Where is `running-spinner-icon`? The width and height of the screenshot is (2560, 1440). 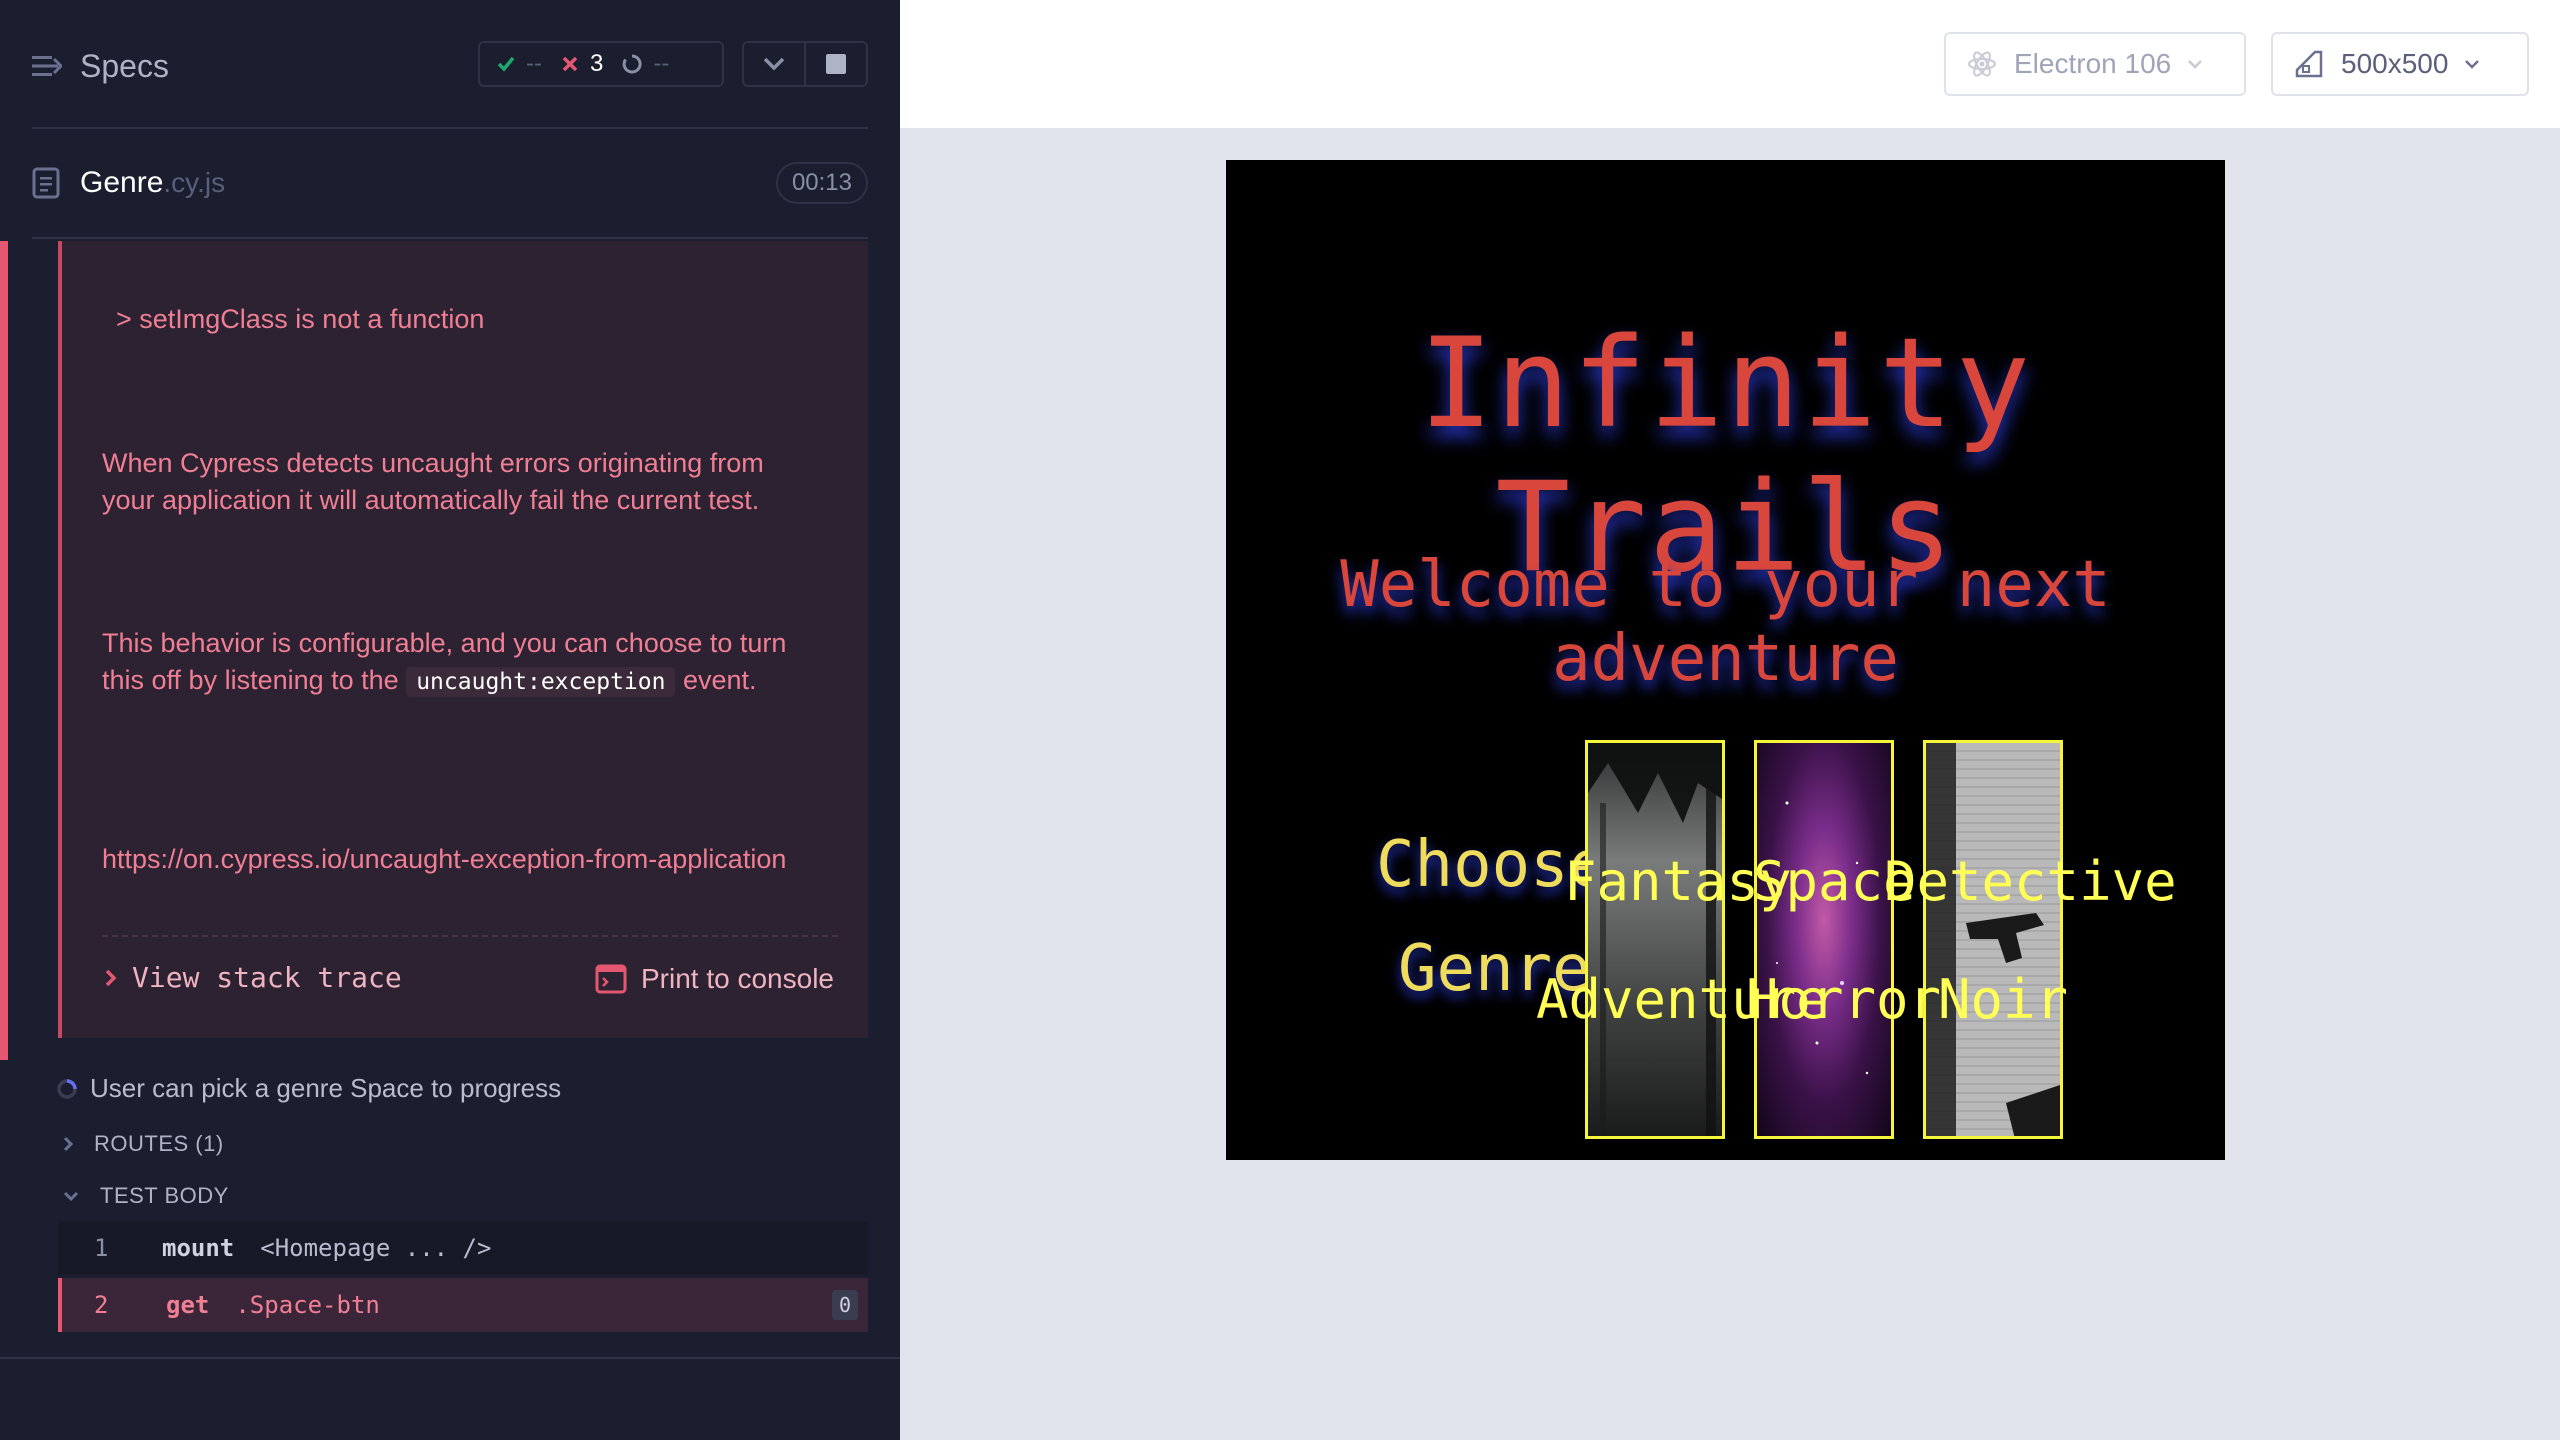
running-spinner-icon is located at coordinates (67, 1088).